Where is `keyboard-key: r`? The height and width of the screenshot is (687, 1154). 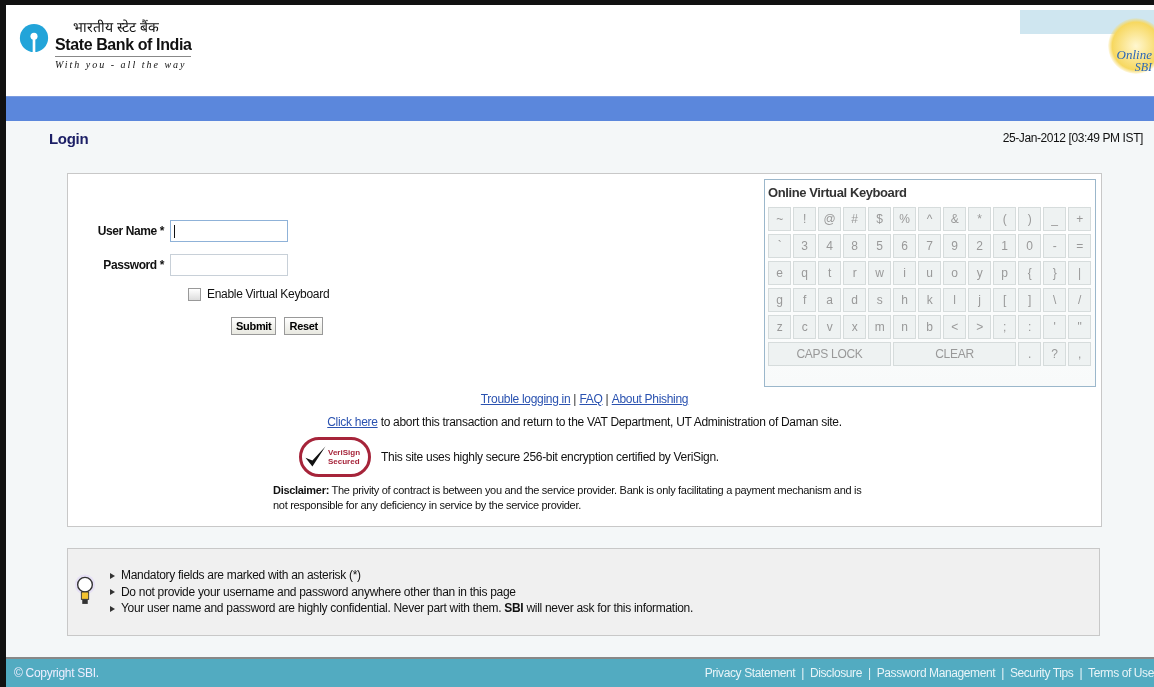 keyboard-key: r is located at coordinates (854, 273).